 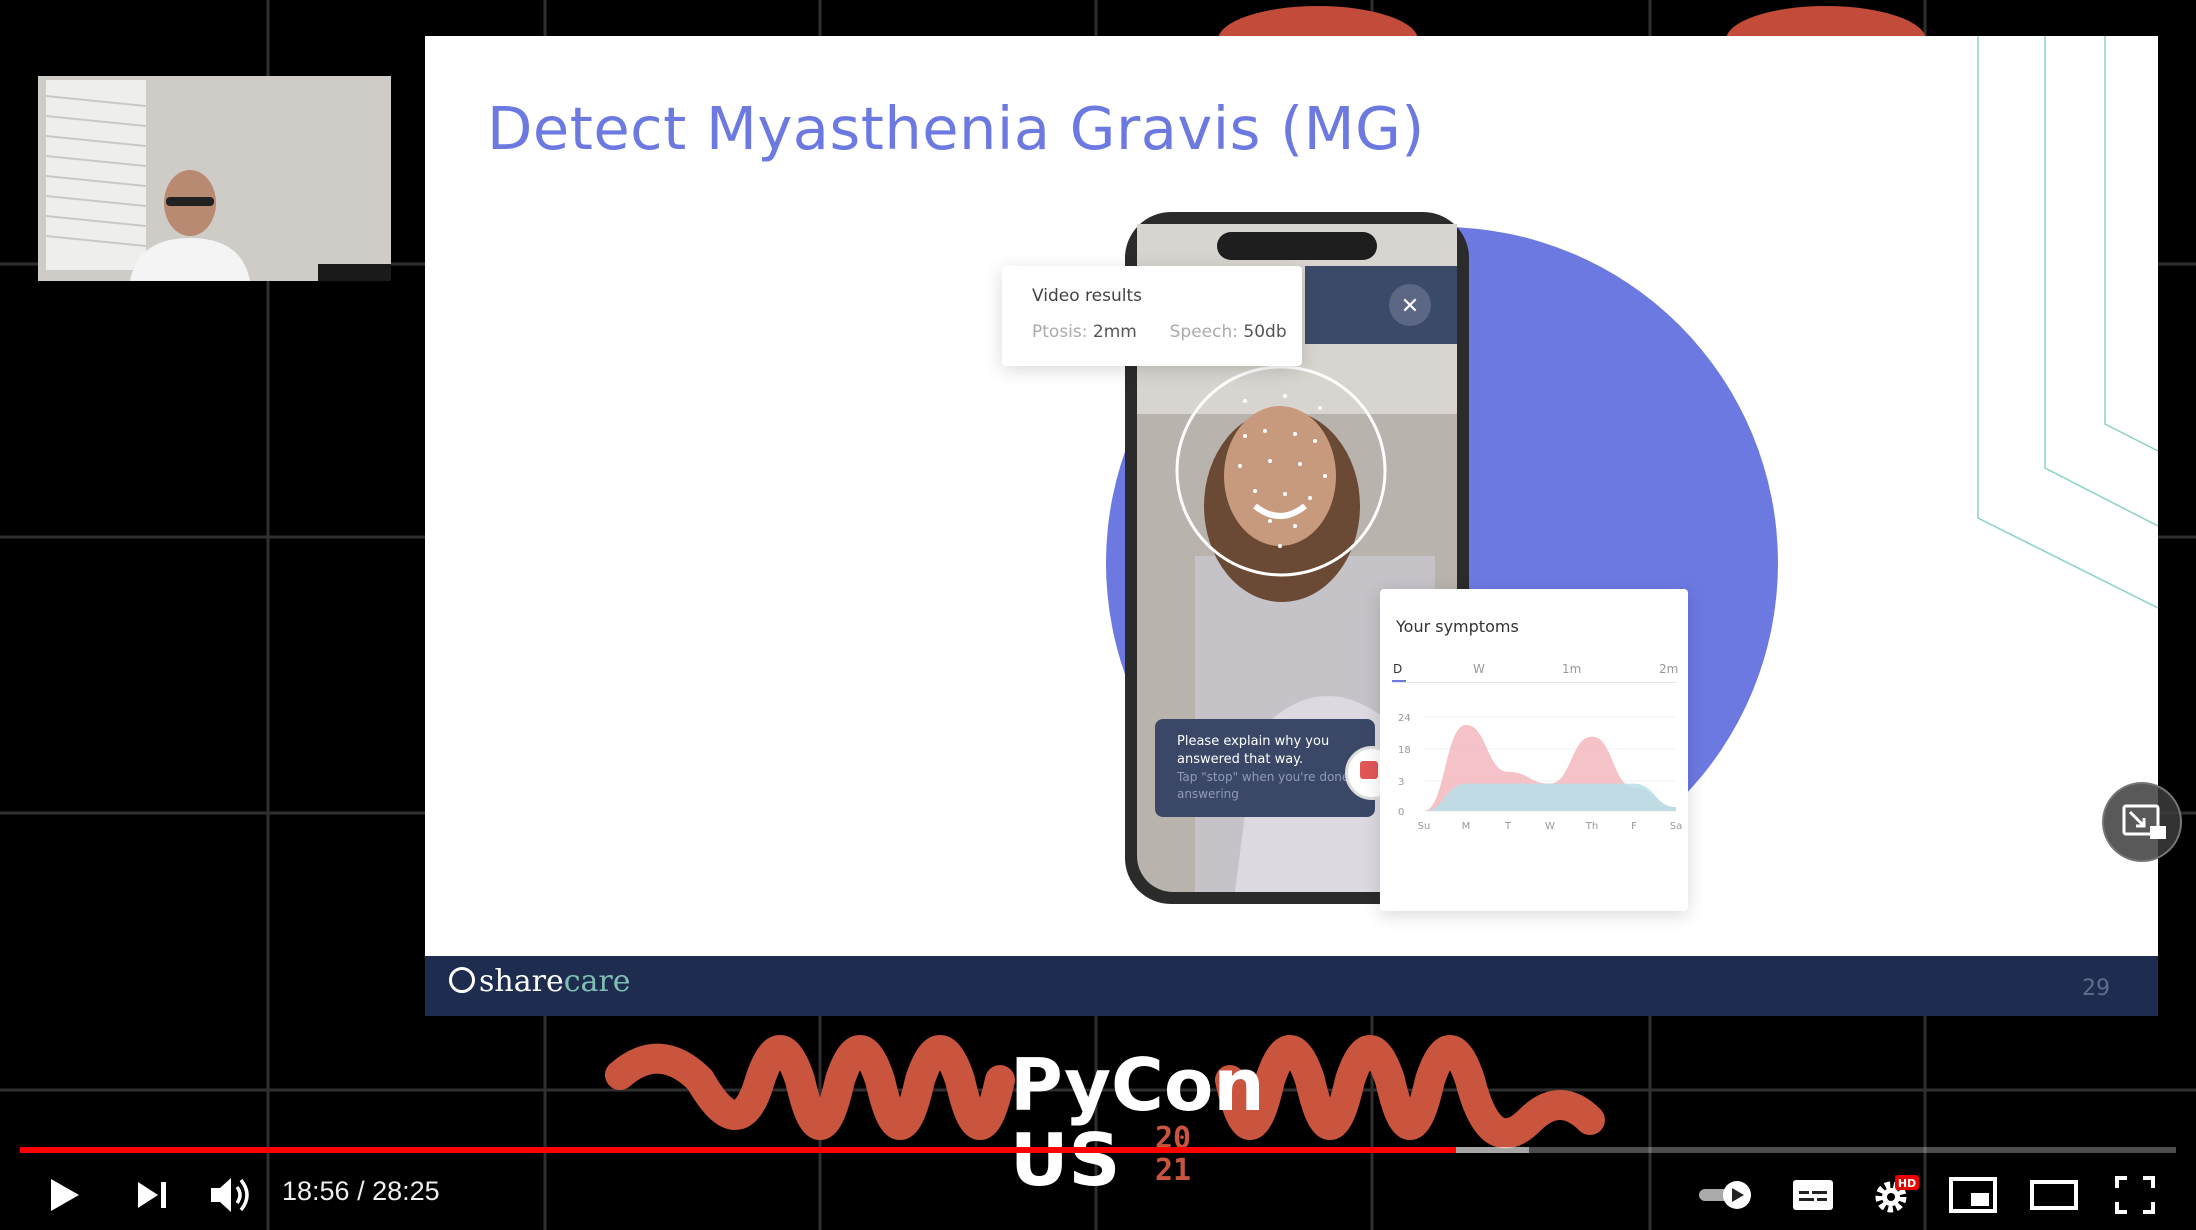 What do you see at coordinates (1401, 812) in the screenshot?
I see `chart-y-tick-label: 0` at bounding box center [1401, 812].